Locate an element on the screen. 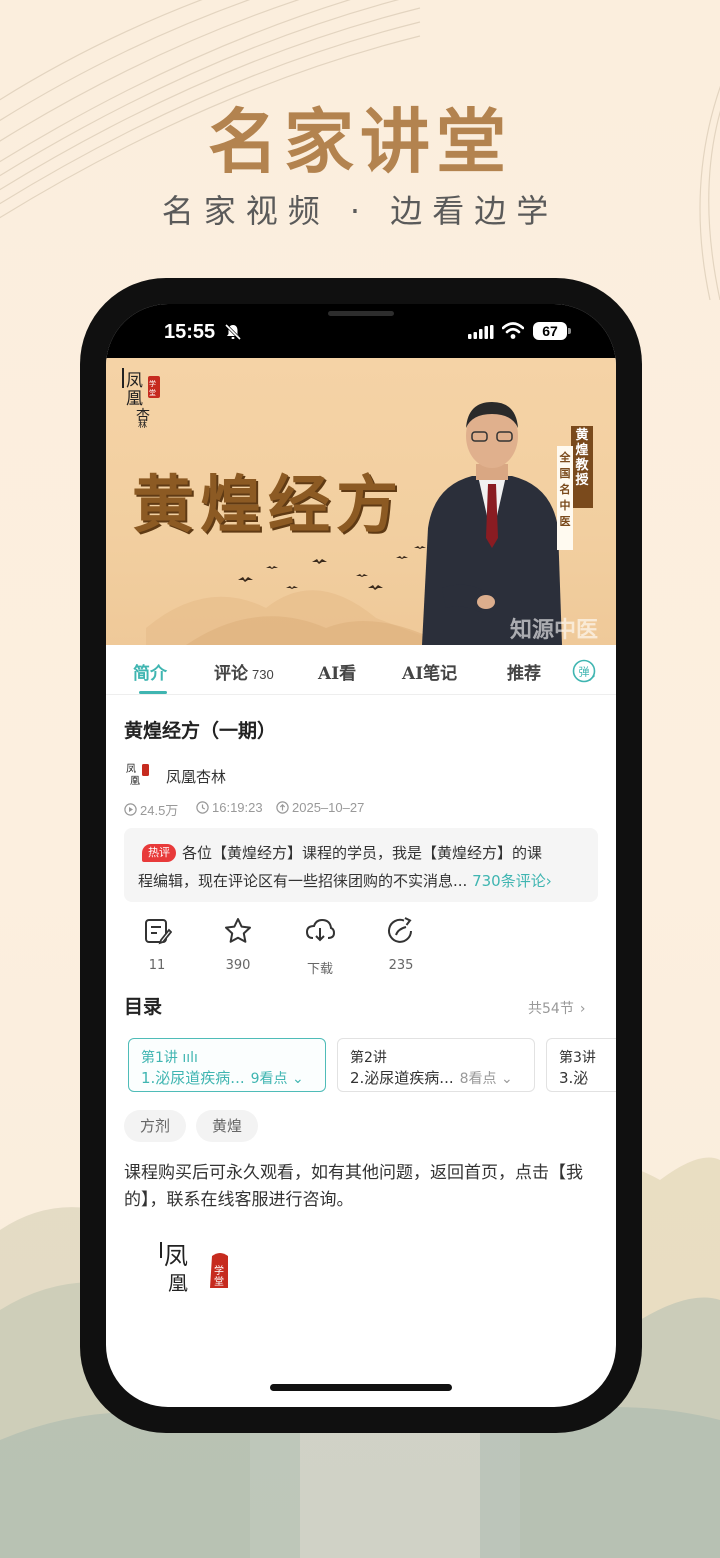 This screenshot has height=1558, width=720. tab-ai-notes: AI笔记 is located at coordinates (429, 671).